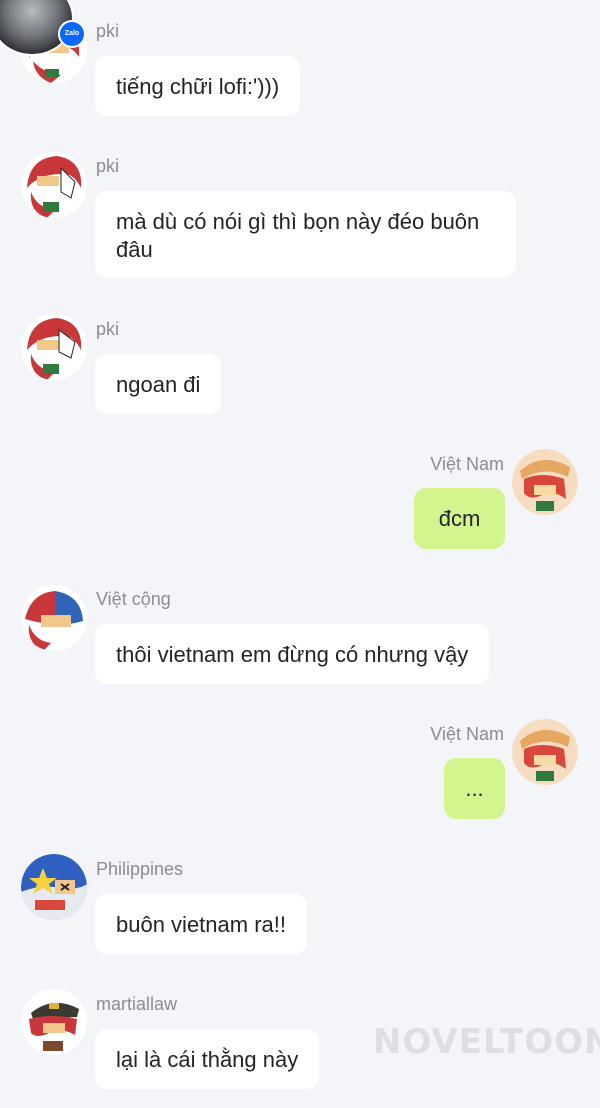  What do you see at coordinates (486, 1042) in the screenshot?
I see `watermark-logo: NOVELTOON` at bounding box center [486, 1042].